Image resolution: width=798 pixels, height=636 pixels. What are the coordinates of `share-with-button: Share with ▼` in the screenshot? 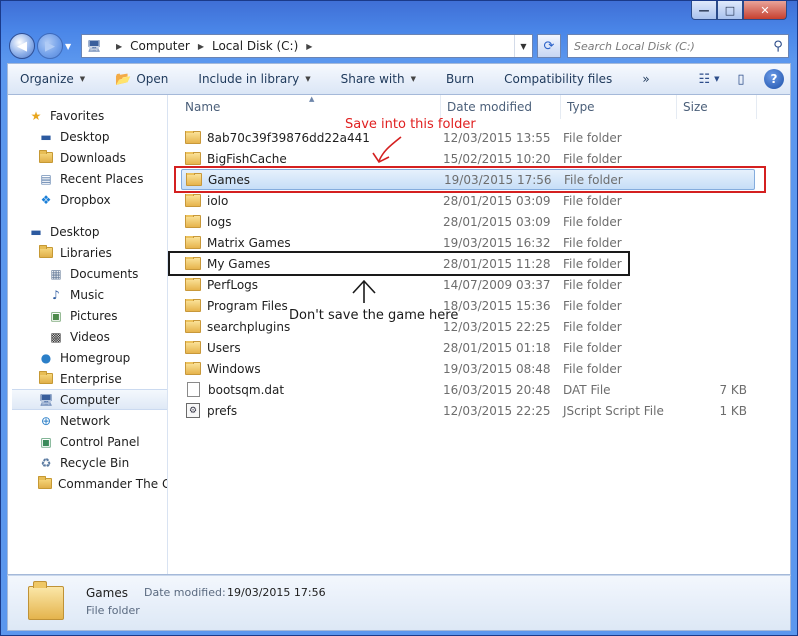 It's located at (378, 79).